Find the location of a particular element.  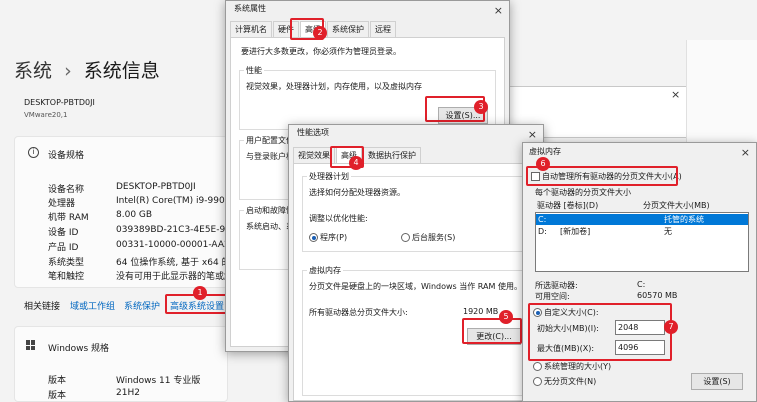

vm-total-value: 1920 MB is located at coordinates (481, 311).